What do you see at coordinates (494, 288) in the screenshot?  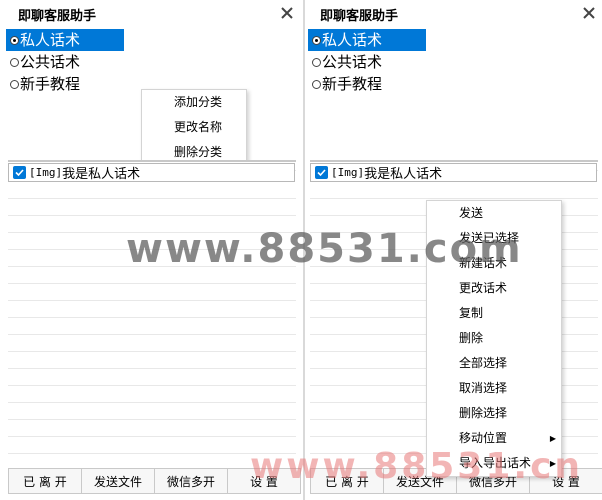 I see `menu-item-edit-phrase: 更改话术` at bounding box center [494, 288].